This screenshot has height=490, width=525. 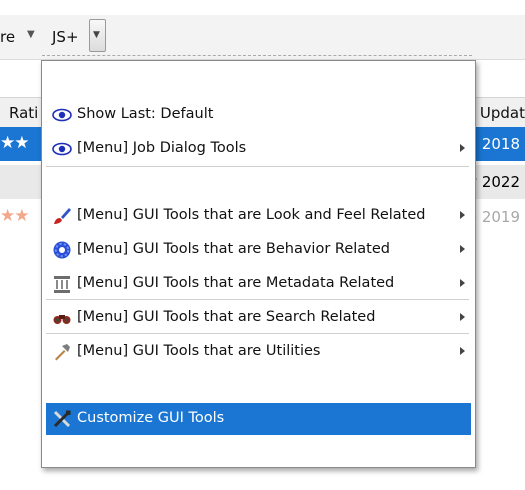 I want to click on menu-item-utilities: [Menu] GUI Tools that are Utilities, so click(x=258, y=352).